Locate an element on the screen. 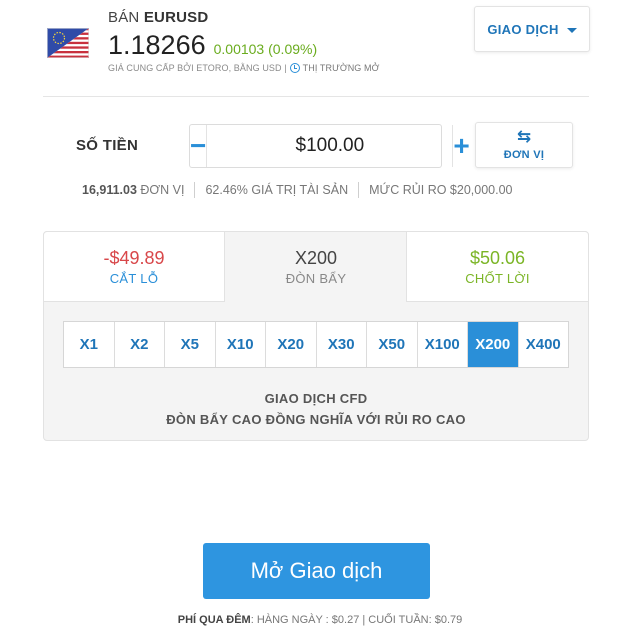 The image size is (640, 637). clock-icon is located at coordinates (294, 68).